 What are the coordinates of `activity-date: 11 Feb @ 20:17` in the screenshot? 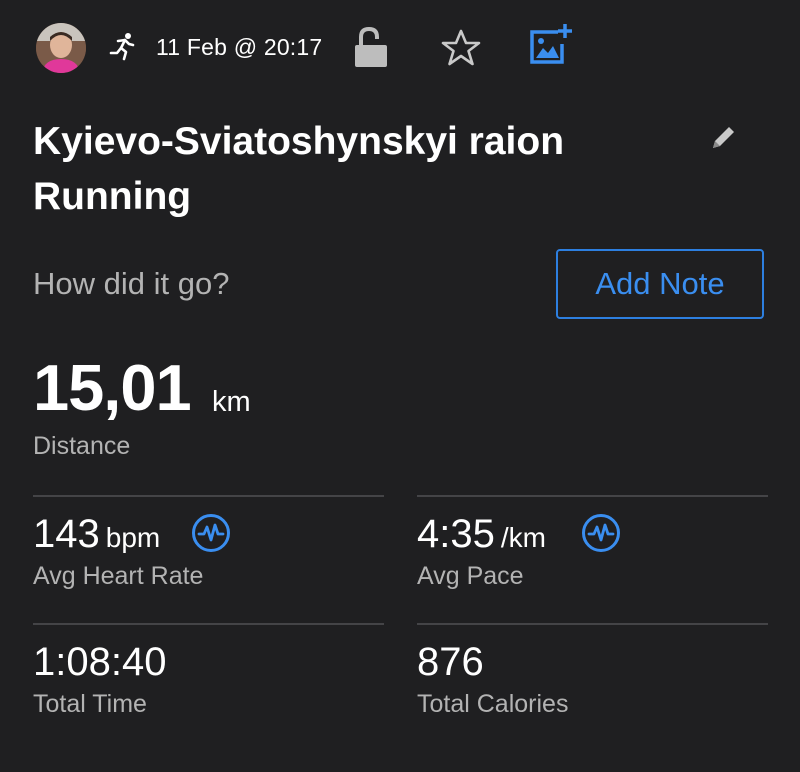 It's located at (239, 47).